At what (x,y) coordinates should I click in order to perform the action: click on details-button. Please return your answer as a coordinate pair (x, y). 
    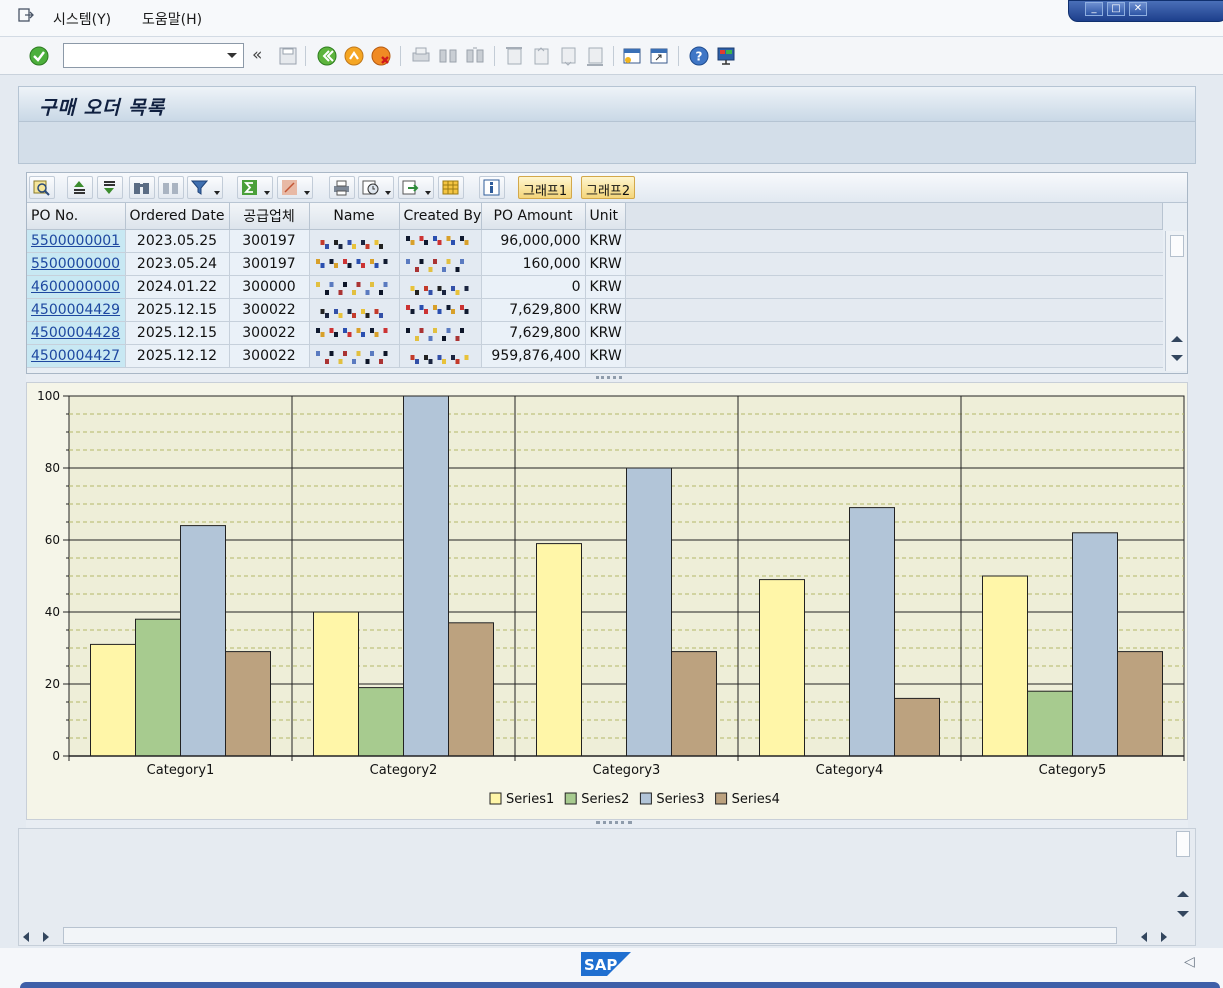
    Looking at the image, I should click on (42, 187).